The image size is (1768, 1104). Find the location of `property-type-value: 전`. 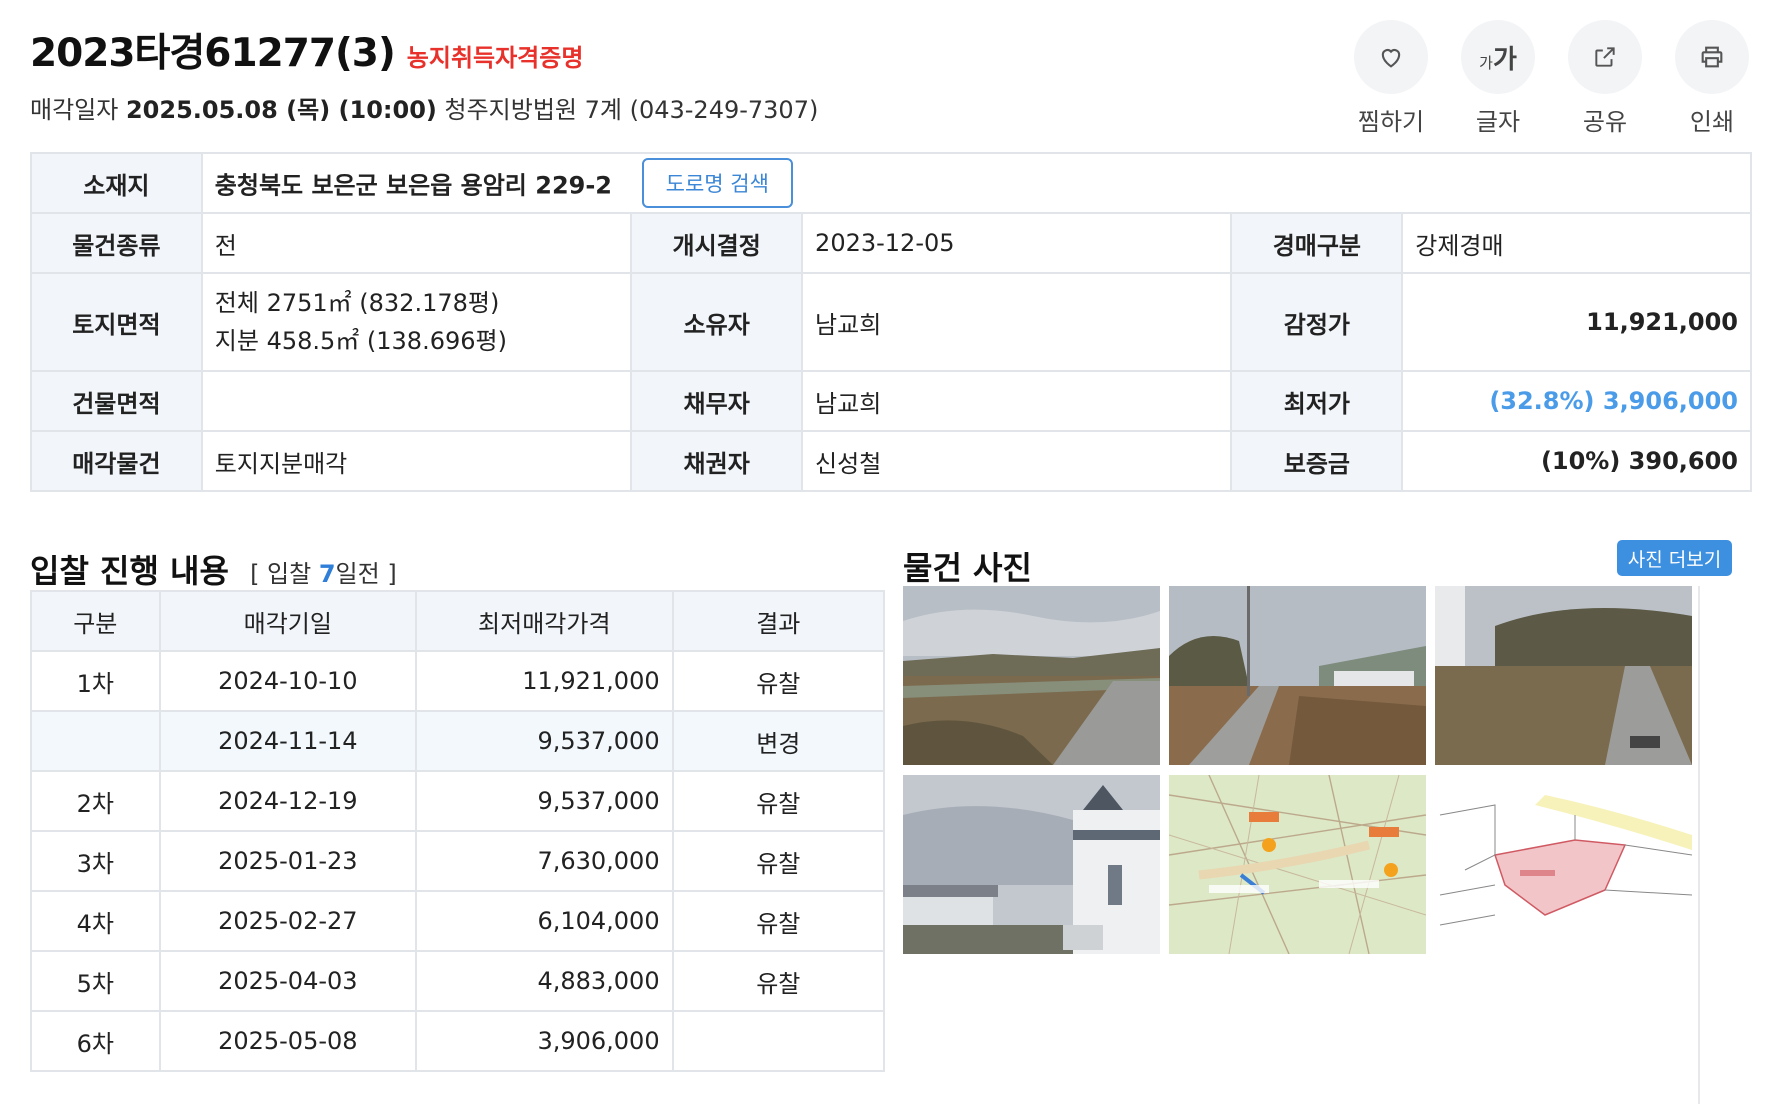

property-type-value: 전 is located at coordinates (416, 243).